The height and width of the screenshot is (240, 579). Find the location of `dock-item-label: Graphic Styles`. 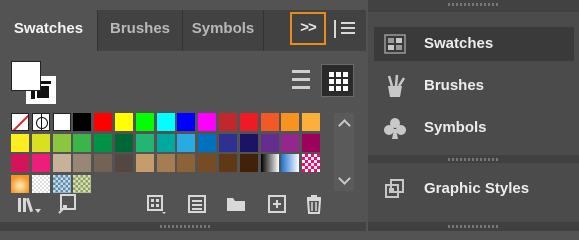

dock-item-label: Graphic Styles is located at coordinates (477, 188).